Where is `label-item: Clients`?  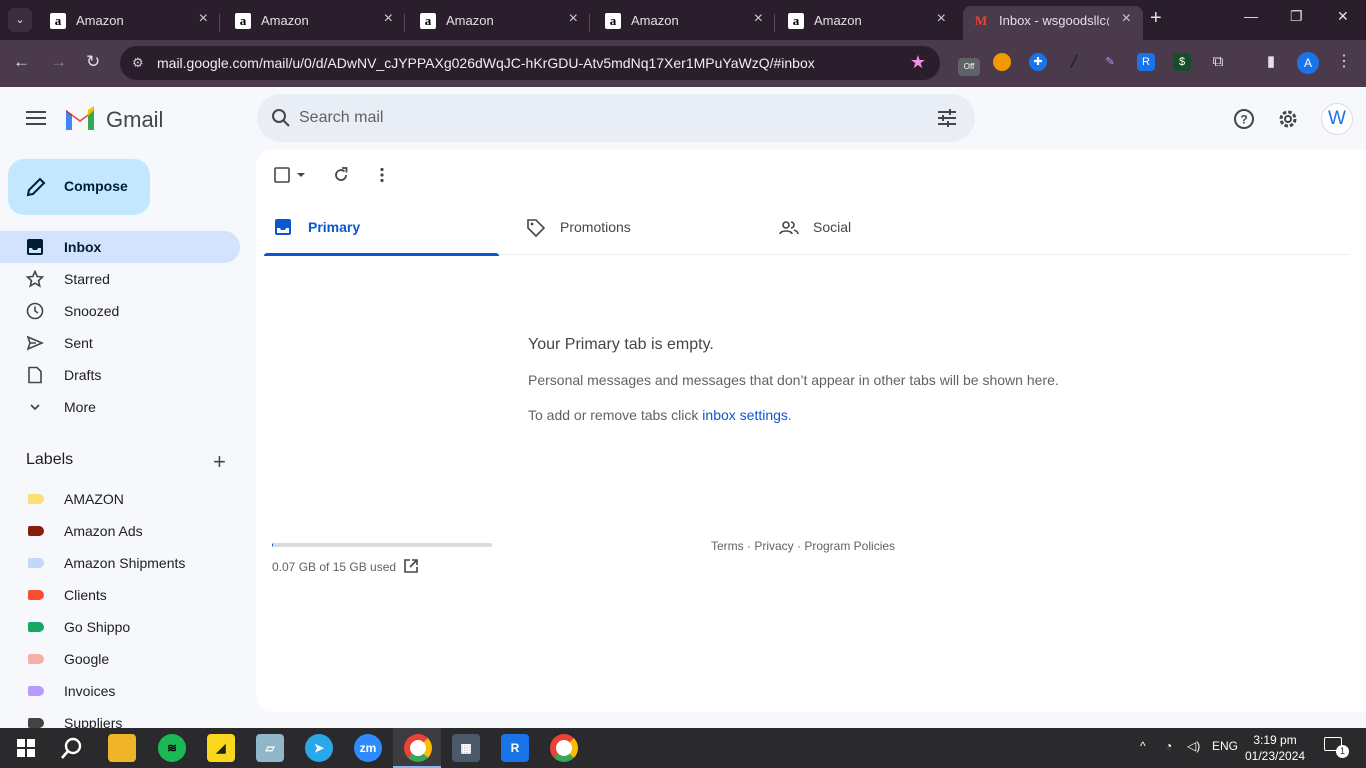
label-item: Clients is located at coordinates (120, 595).